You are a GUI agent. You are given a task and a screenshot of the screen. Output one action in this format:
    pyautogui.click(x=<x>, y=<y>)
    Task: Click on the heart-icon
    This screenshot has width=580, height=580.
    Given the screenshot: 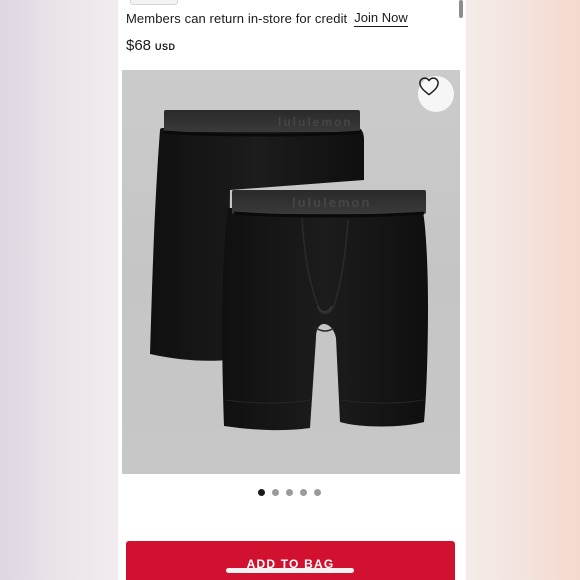 What is the action you would take?
    pyautogui.click(x=429, y=86)
    